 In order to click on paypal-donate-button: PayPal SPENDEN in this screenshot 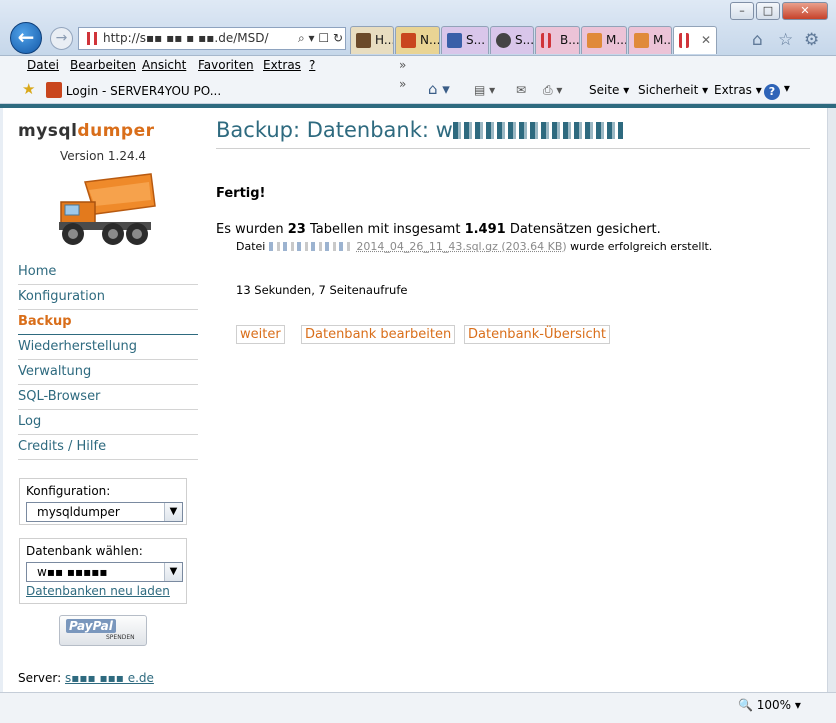, I will do `click(103, 630)`.